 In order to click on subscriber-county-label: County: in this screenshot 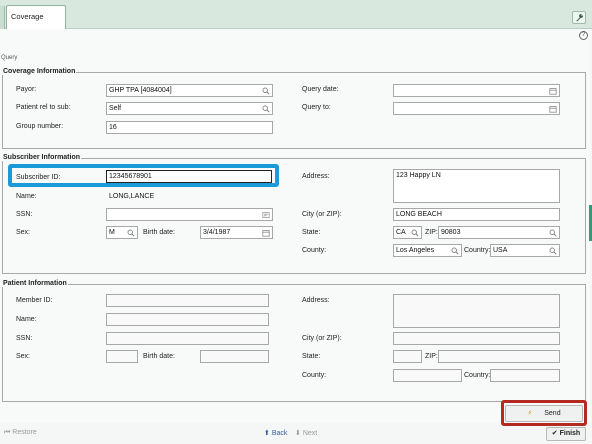, I will do `click(314, 250)`.